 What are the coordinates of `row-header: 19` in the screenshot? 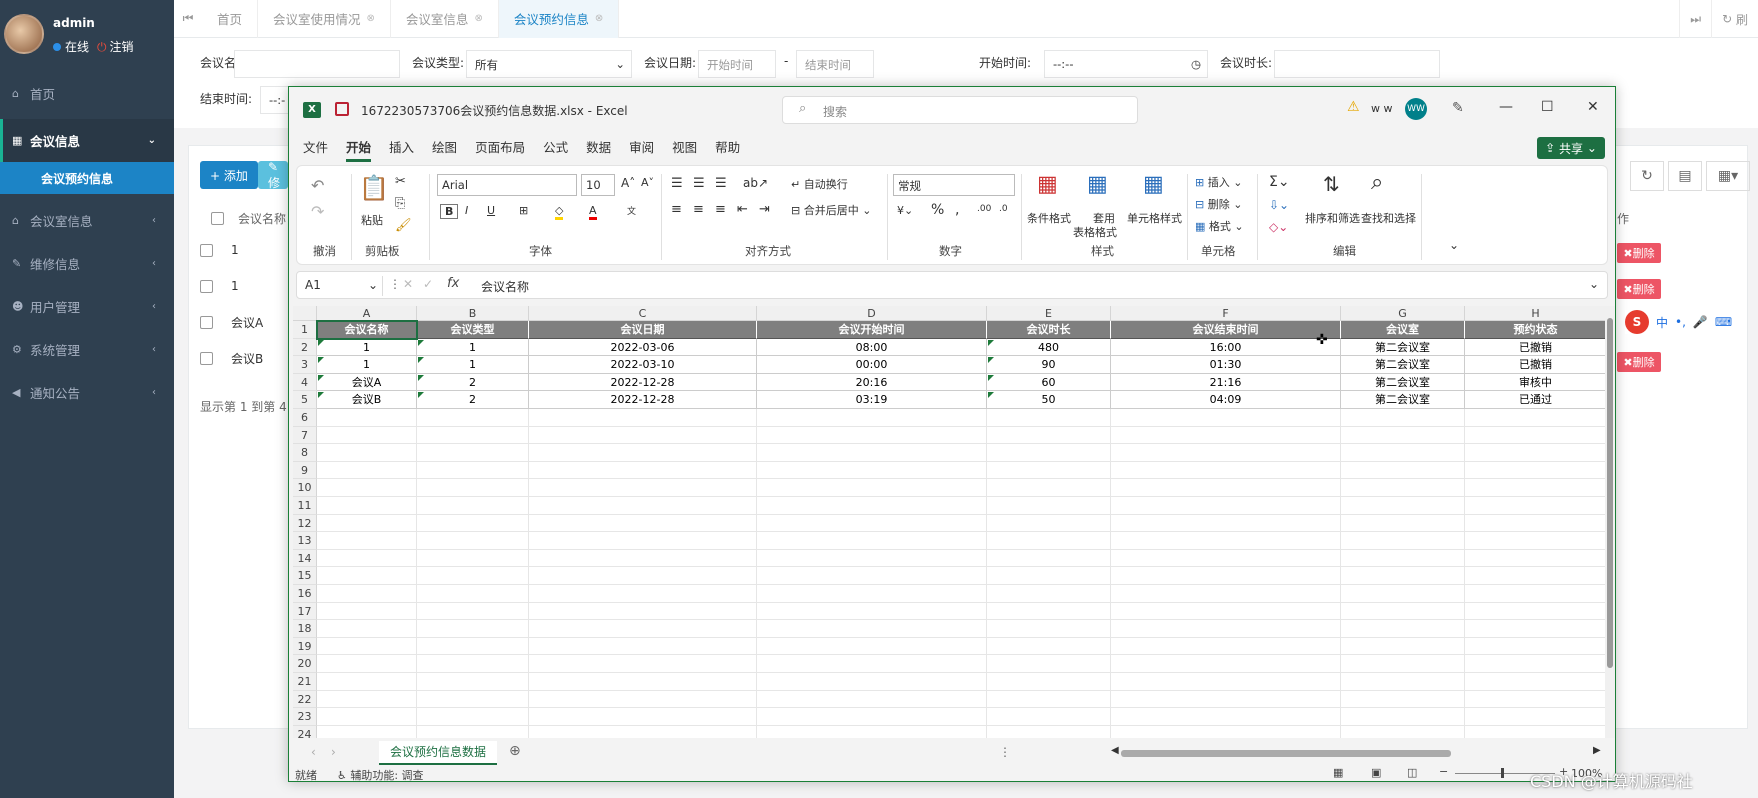 It's located at (305, 646).